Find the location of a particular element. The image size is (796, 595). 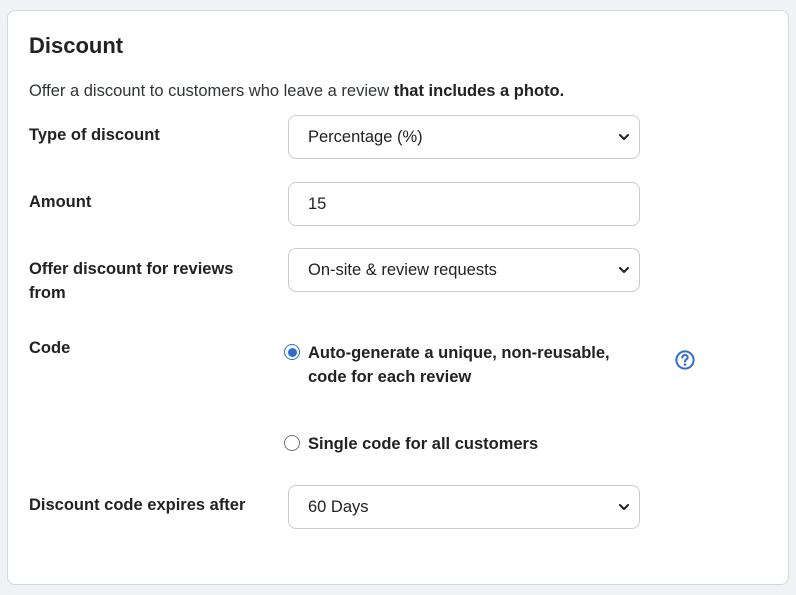

amount-label: Amount is located at coordinates (60, 202).